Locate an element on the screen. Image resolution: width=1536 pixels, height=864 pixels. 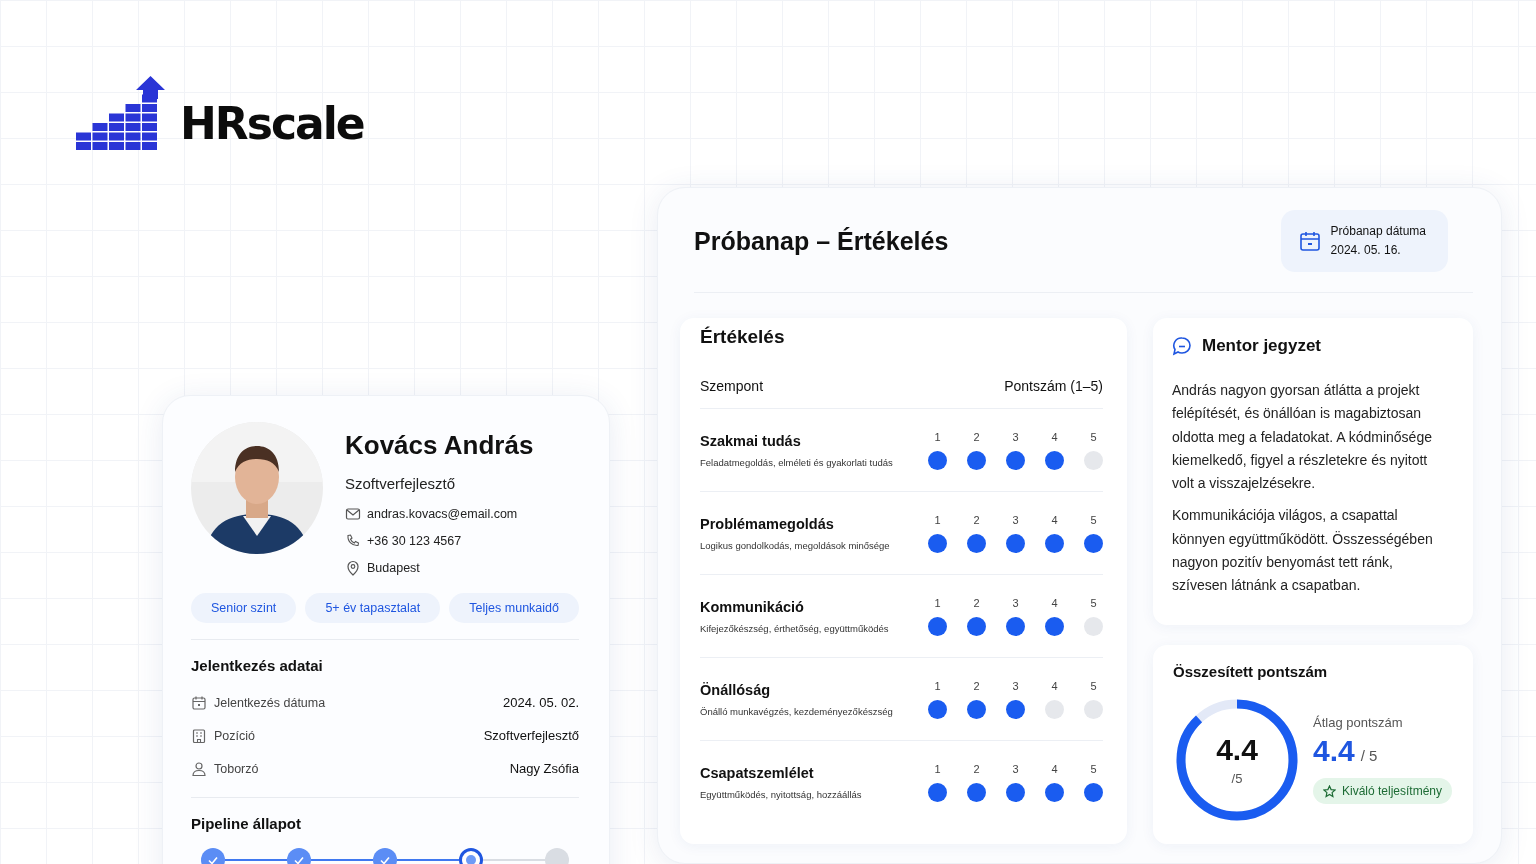
candidate-role: Szoftverfejlesztő is located at coordinates (401, 483).